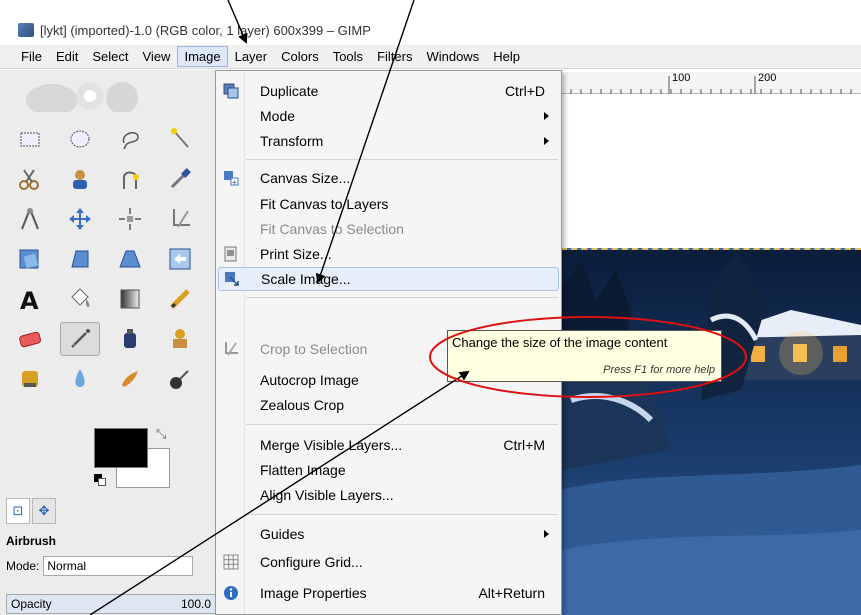  Describe the element at coordinates (80, 179) in the screenshot. I see `foreground-select-tool-icon` at that location.